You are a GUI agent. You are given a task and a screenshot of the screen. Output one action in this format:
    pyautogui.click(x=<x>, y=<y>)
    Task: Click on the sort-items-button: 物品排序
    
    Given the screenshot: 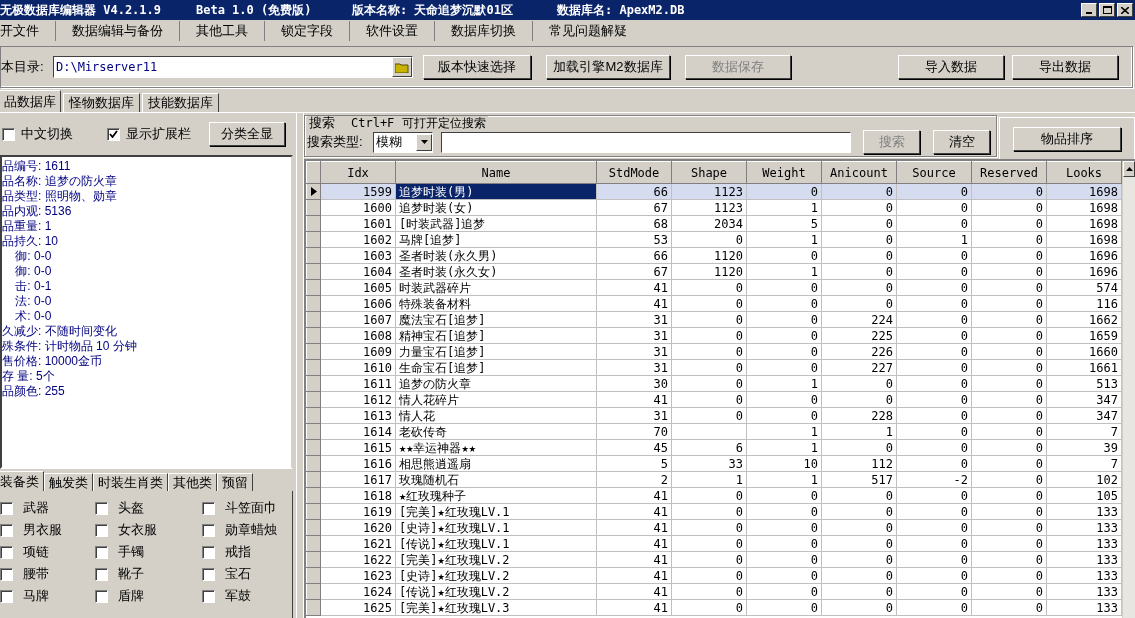 What is the action you would take?
    pyautogui.click(x=1067, y=138)
    